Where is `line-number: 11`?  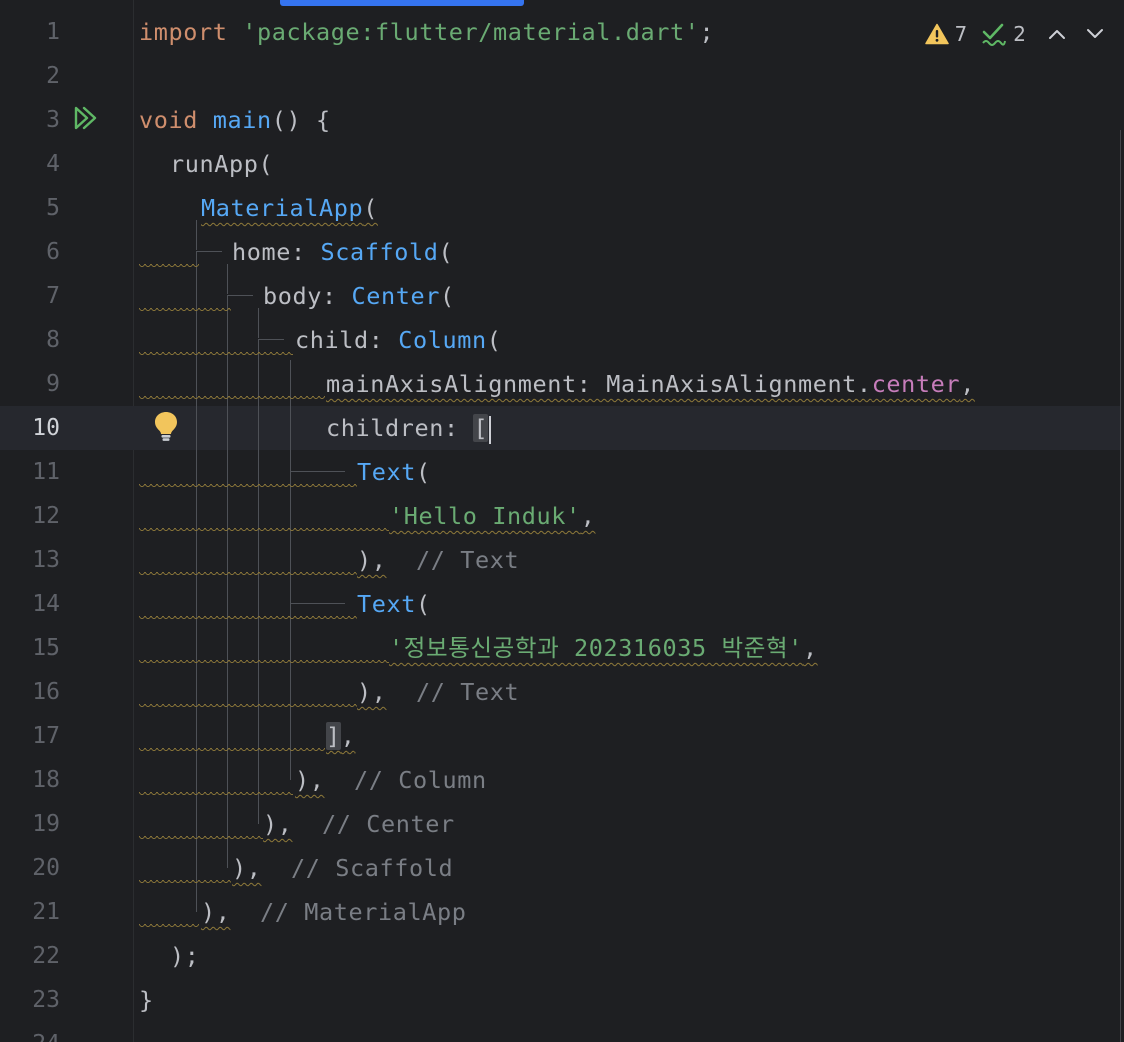 line-number: 11 is located at coordinates (46, 472).